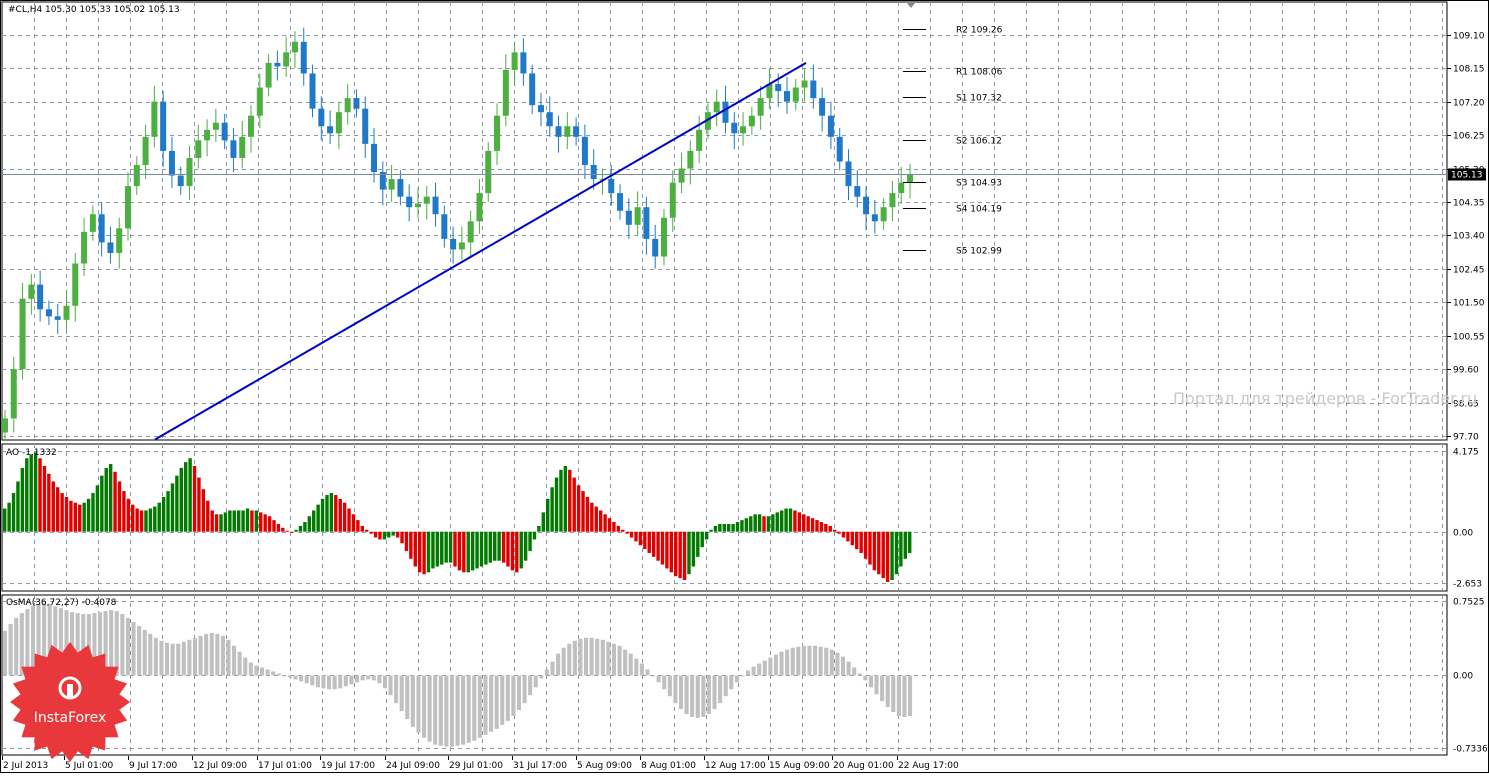 This screenshot has height=777, width=1489. What do you see at coordinates (979, 142) in the screenshot?
I see `pivot-level-label: S2 106.12` at bounding box center [979, 142].